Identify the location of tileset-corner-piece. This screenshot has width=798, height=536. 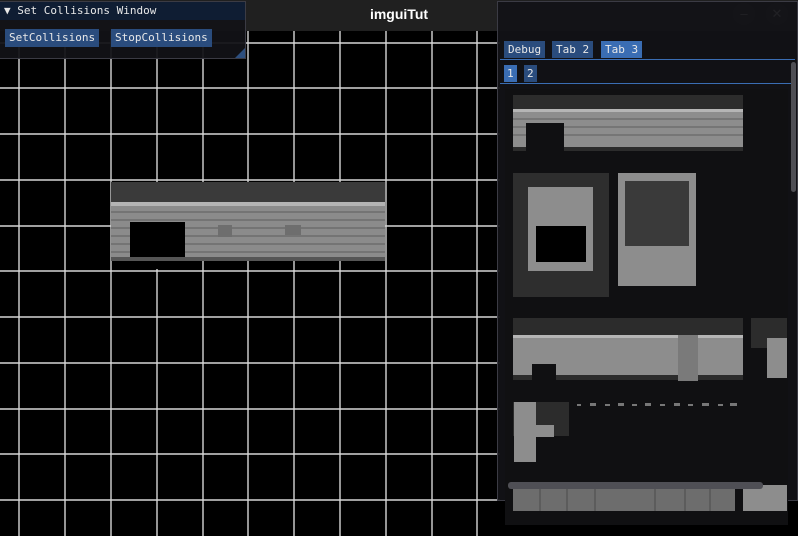
(625, 432).